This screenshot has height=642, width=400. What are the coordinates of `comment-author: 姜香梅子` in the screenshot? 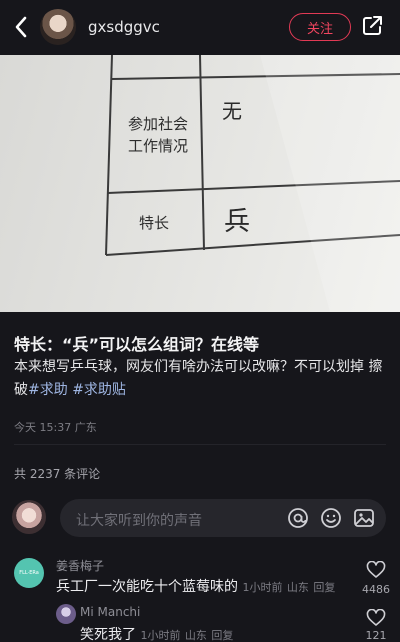 It's located at (80, 565).